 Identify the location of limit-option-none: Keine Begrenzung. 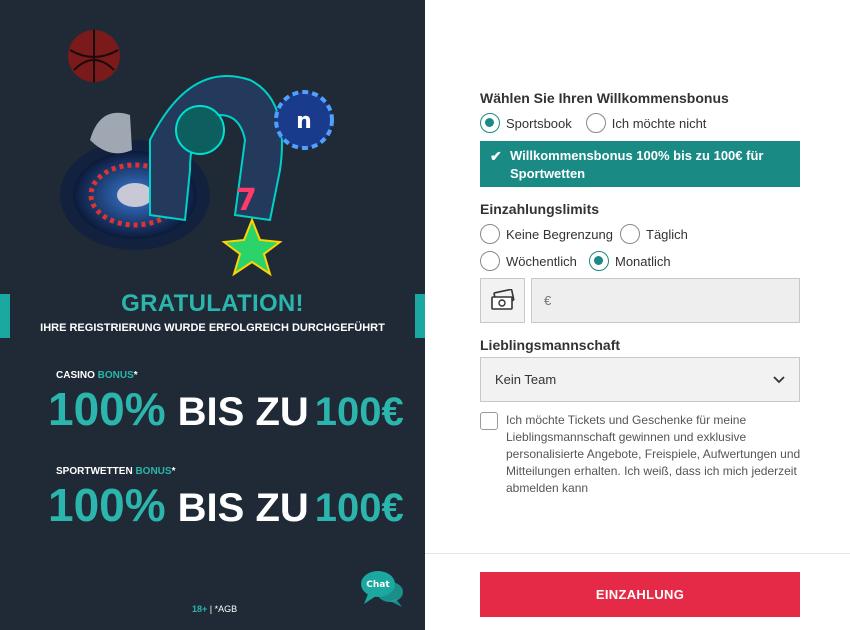
(550, 234).